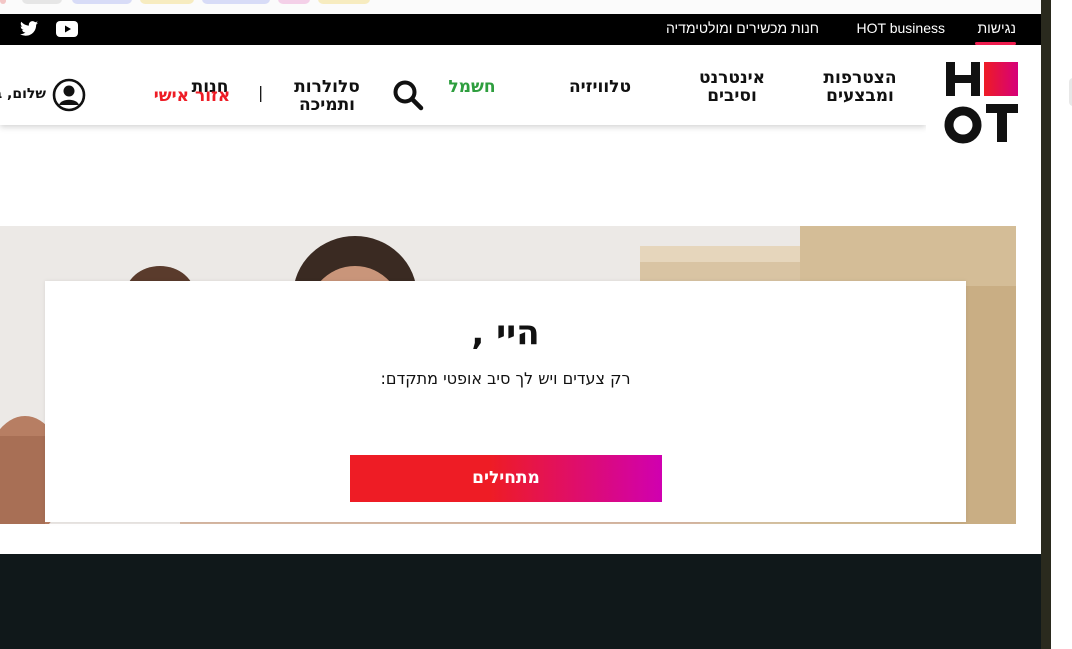  What do you see at coordinates (67, 31) in the screenshot?
I see `youtube-icon` at bounding box center [67, 31].